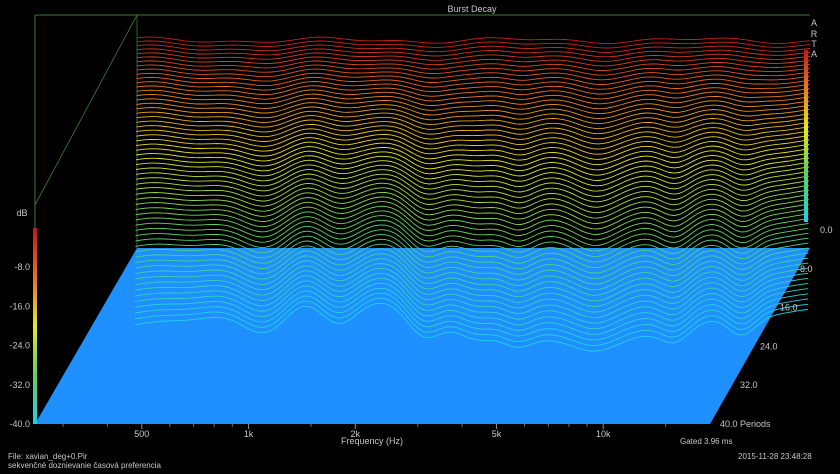 The width and height of the screenshot is (840, 474). Describe the element at coordinates (21, 213) in the screenshot. I see `db-axis-label: dB` at that location.